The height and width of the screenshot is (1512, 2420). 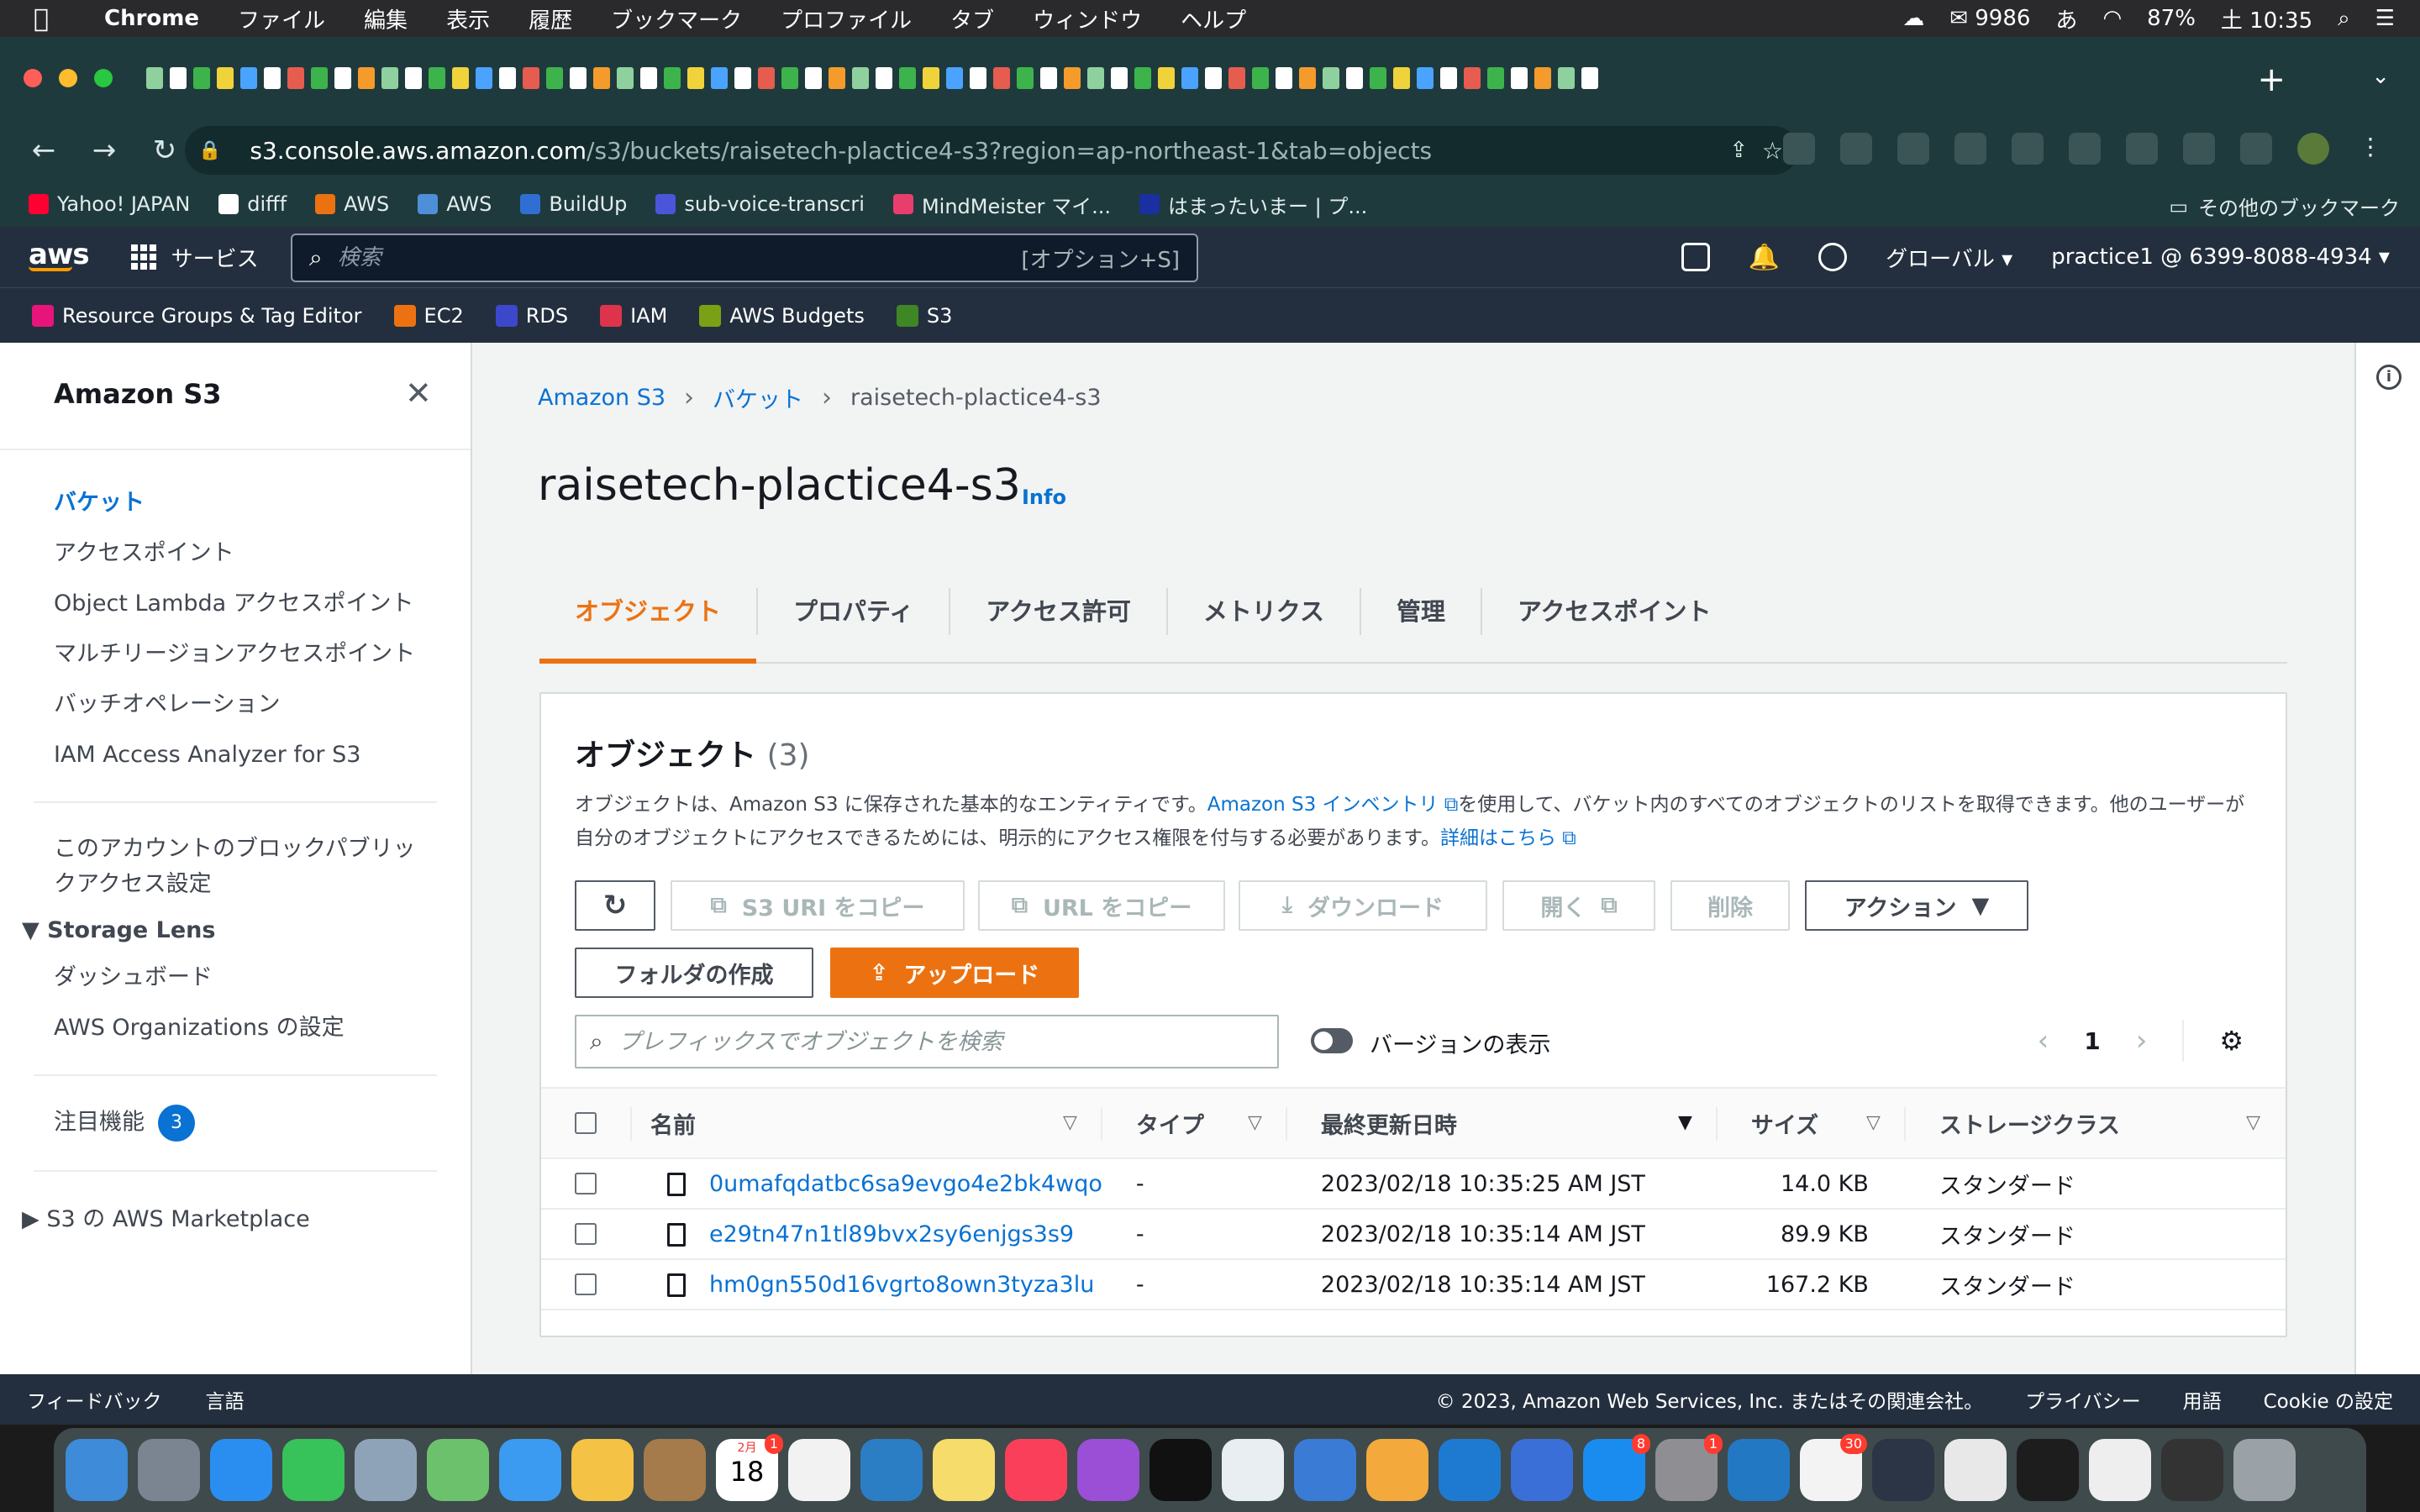 I want to click on control-center-icon: ☰, so click(x=2385, y=18).